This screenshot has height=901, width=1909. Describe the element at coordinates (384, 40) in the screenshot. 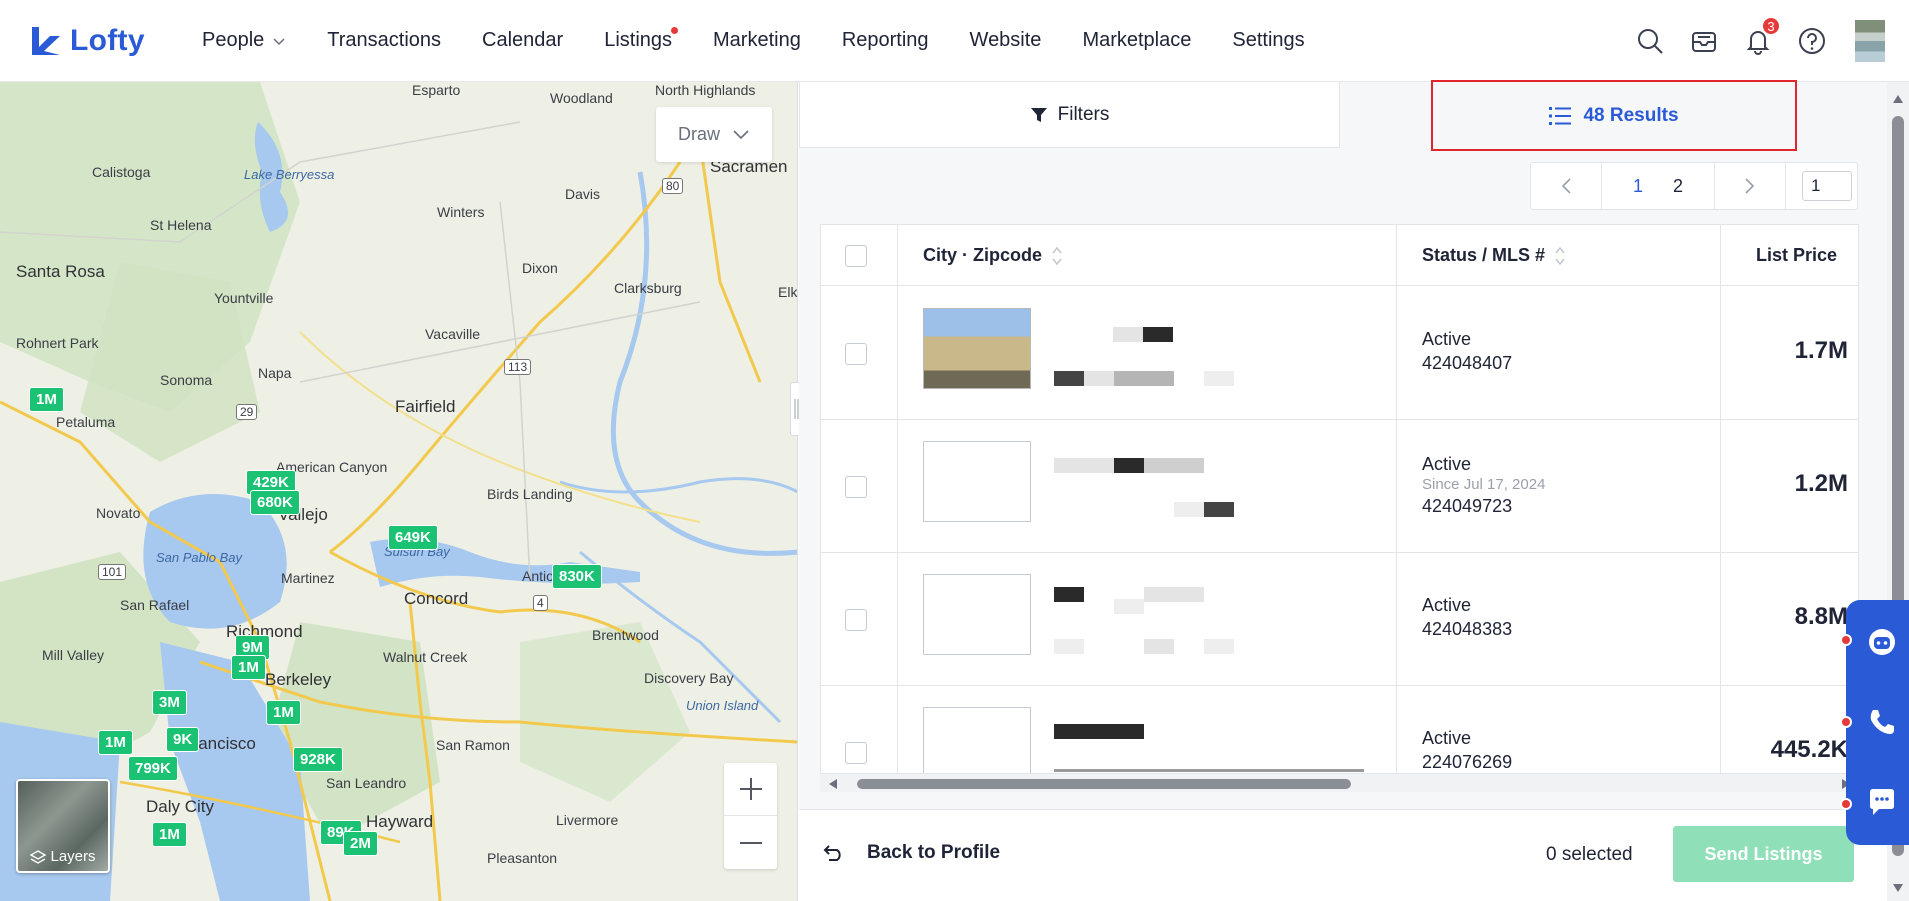

I see `nav-transactions: Transactions` at that location.